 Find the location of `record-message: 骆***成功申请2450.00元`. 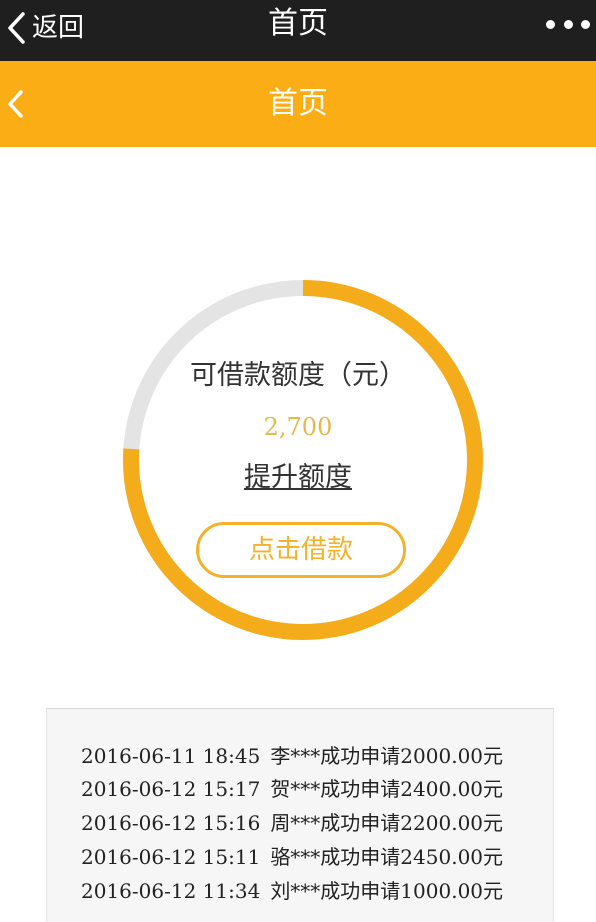

record-message: 骆***成功申请2450.00元 is located at coordinates (387, 857).